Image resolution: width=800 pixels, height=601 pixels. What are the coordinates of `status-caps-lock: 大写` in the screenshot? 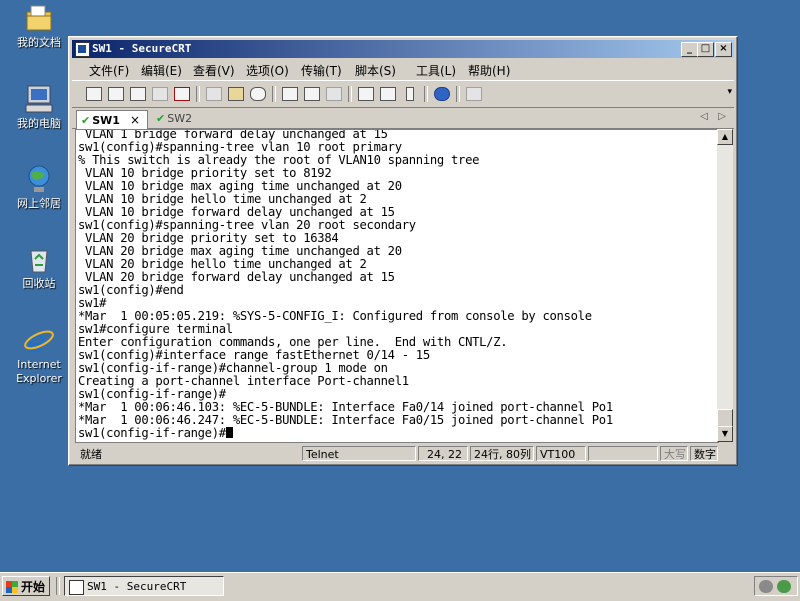 It's located at (674, 453).